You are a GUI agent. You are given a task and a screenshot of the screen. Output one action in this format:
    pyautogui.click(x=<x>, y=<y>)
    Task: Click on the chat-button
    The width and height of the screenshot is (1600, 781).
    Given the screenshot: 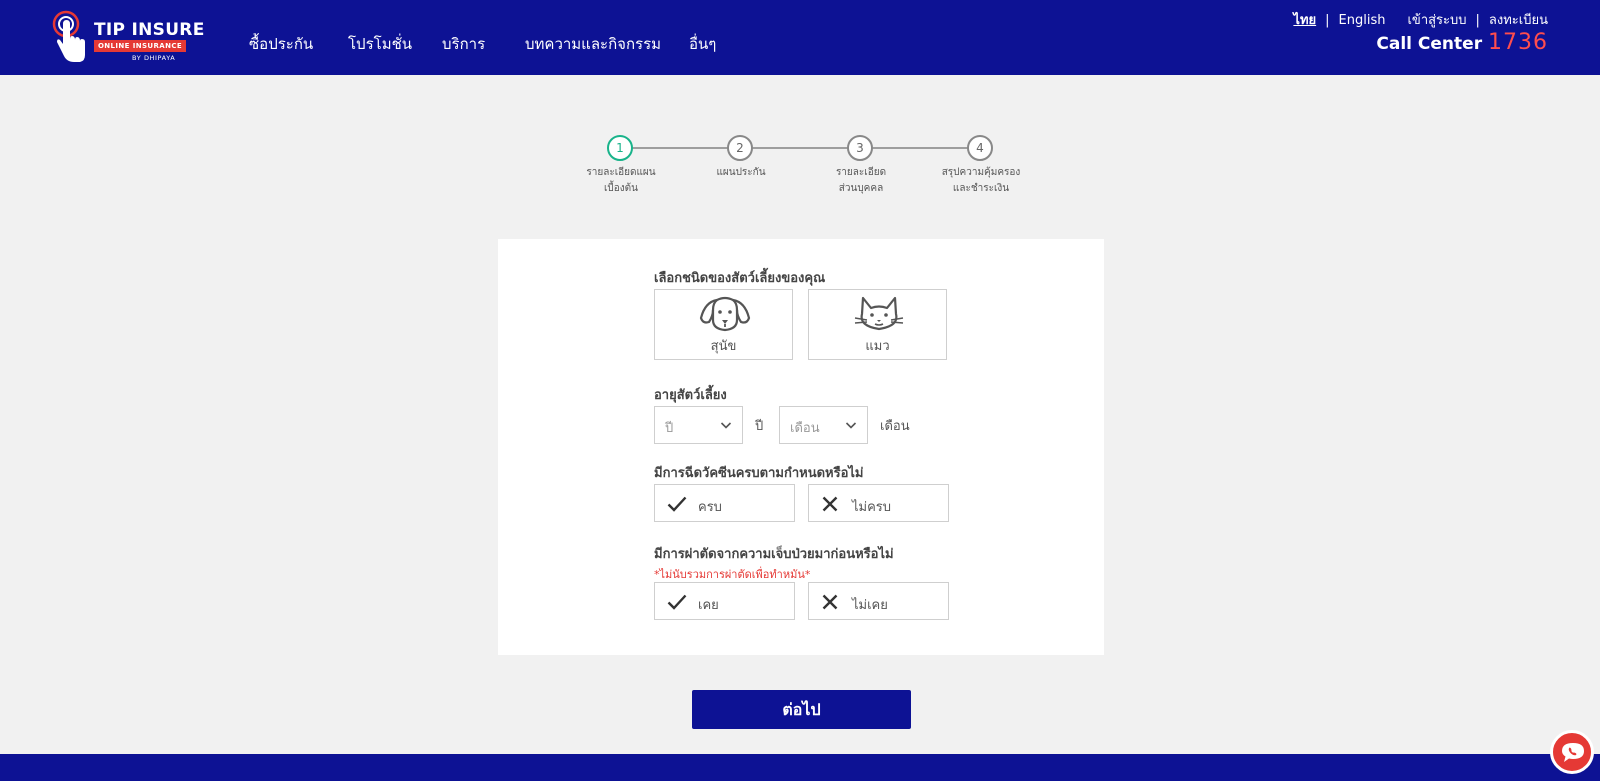 What is the action you would take?
    pyautogui.click(x=1572, y=752)
    